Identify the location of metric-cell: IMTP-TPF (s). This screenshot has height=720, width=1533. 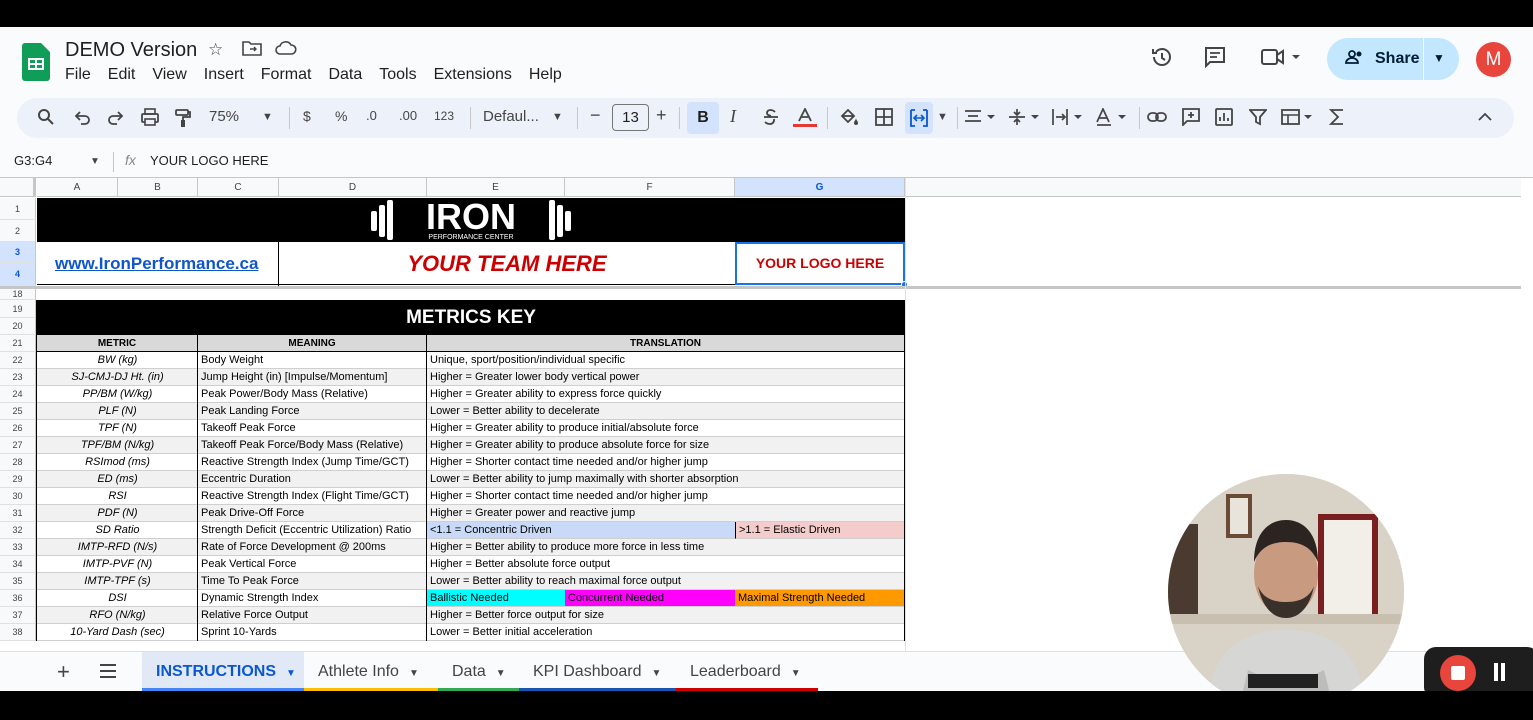
(117, 581).